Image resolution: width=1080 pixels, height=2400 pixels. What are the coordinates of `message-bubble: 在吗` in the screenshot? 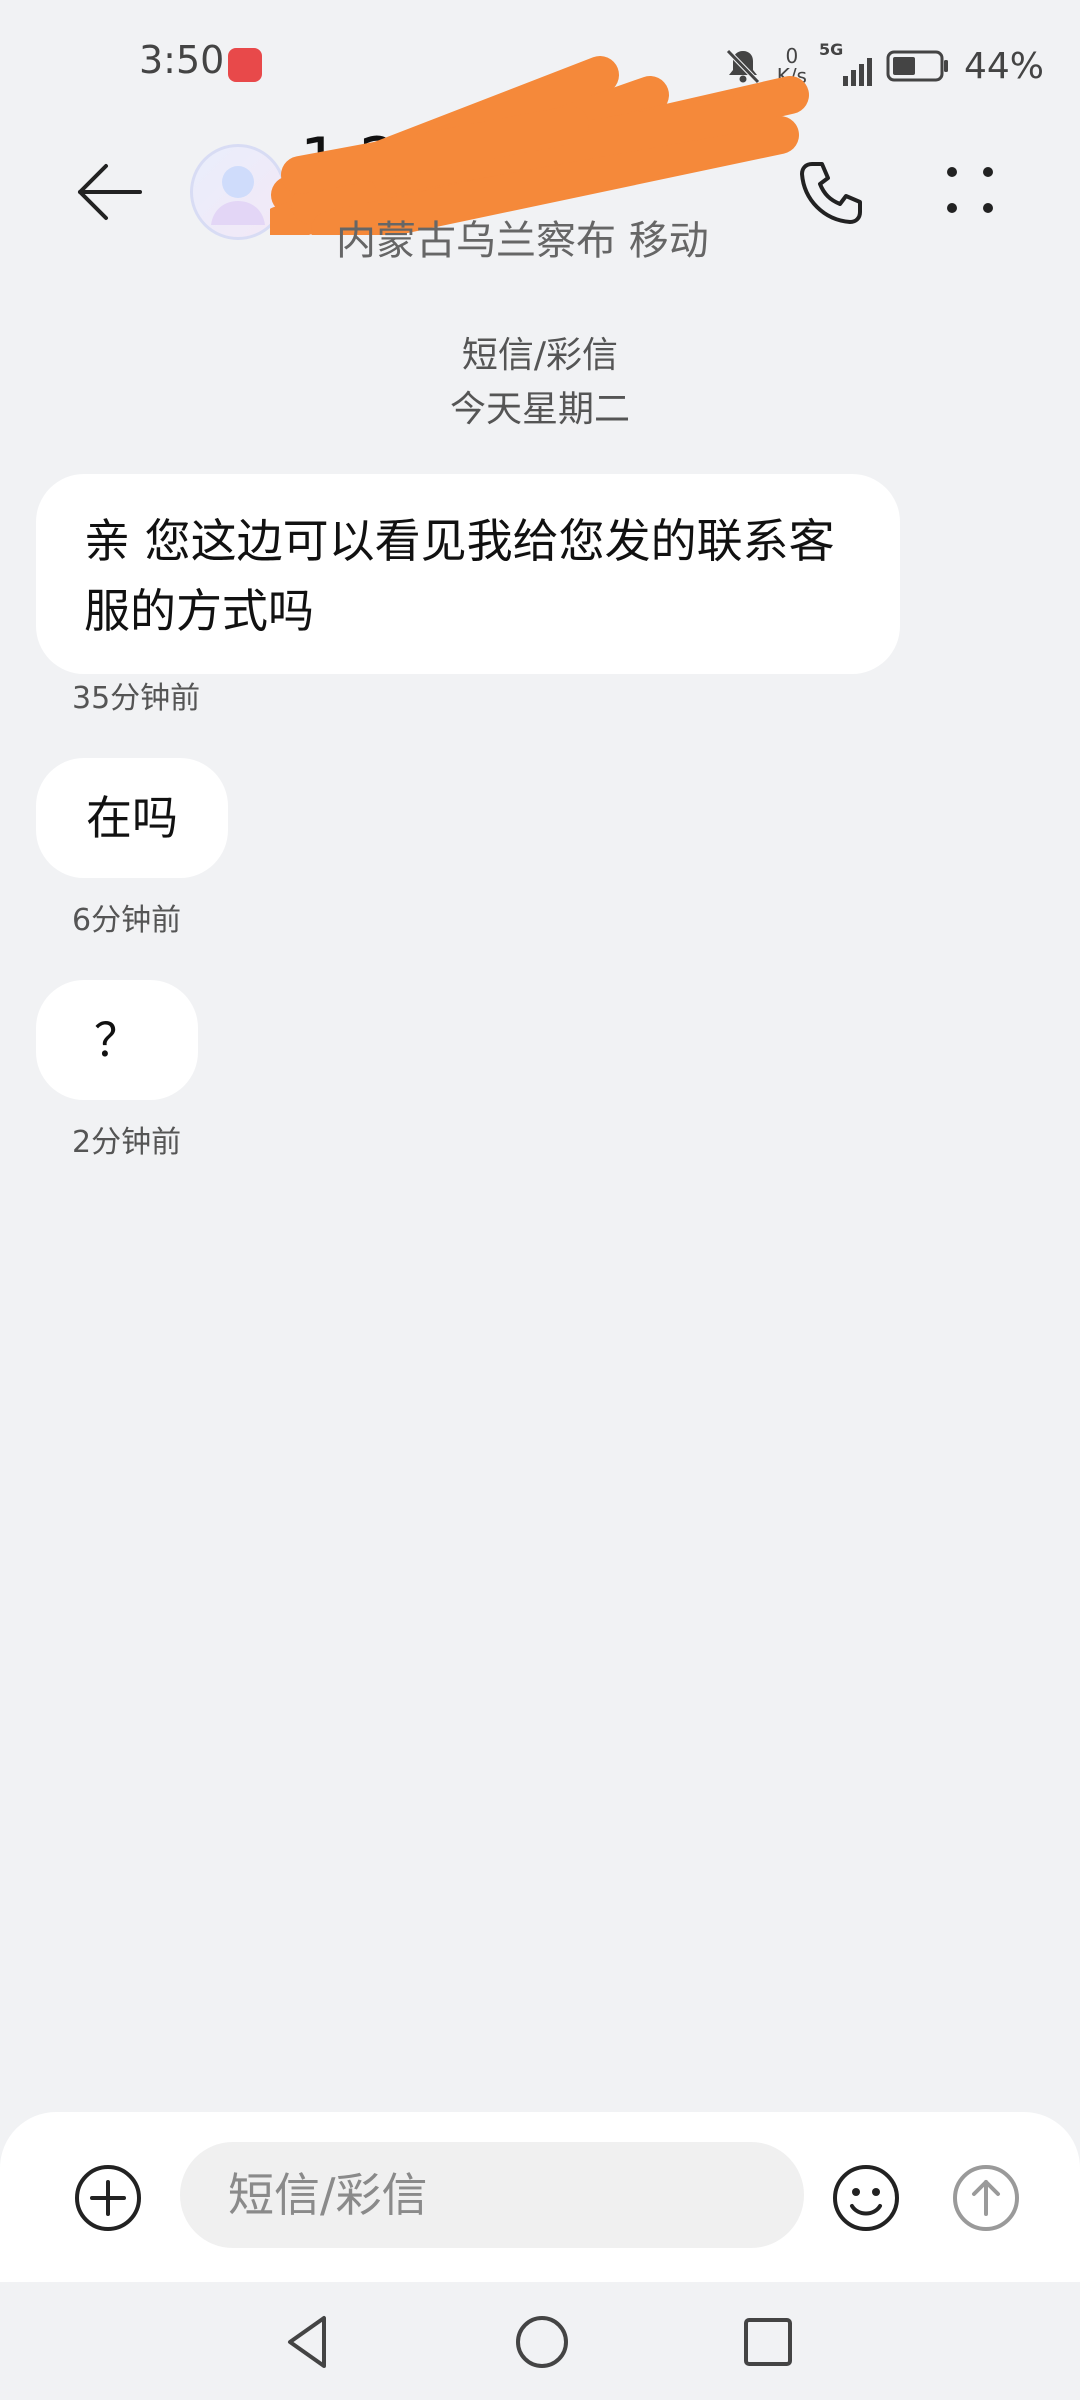 It's located at (132, 818).